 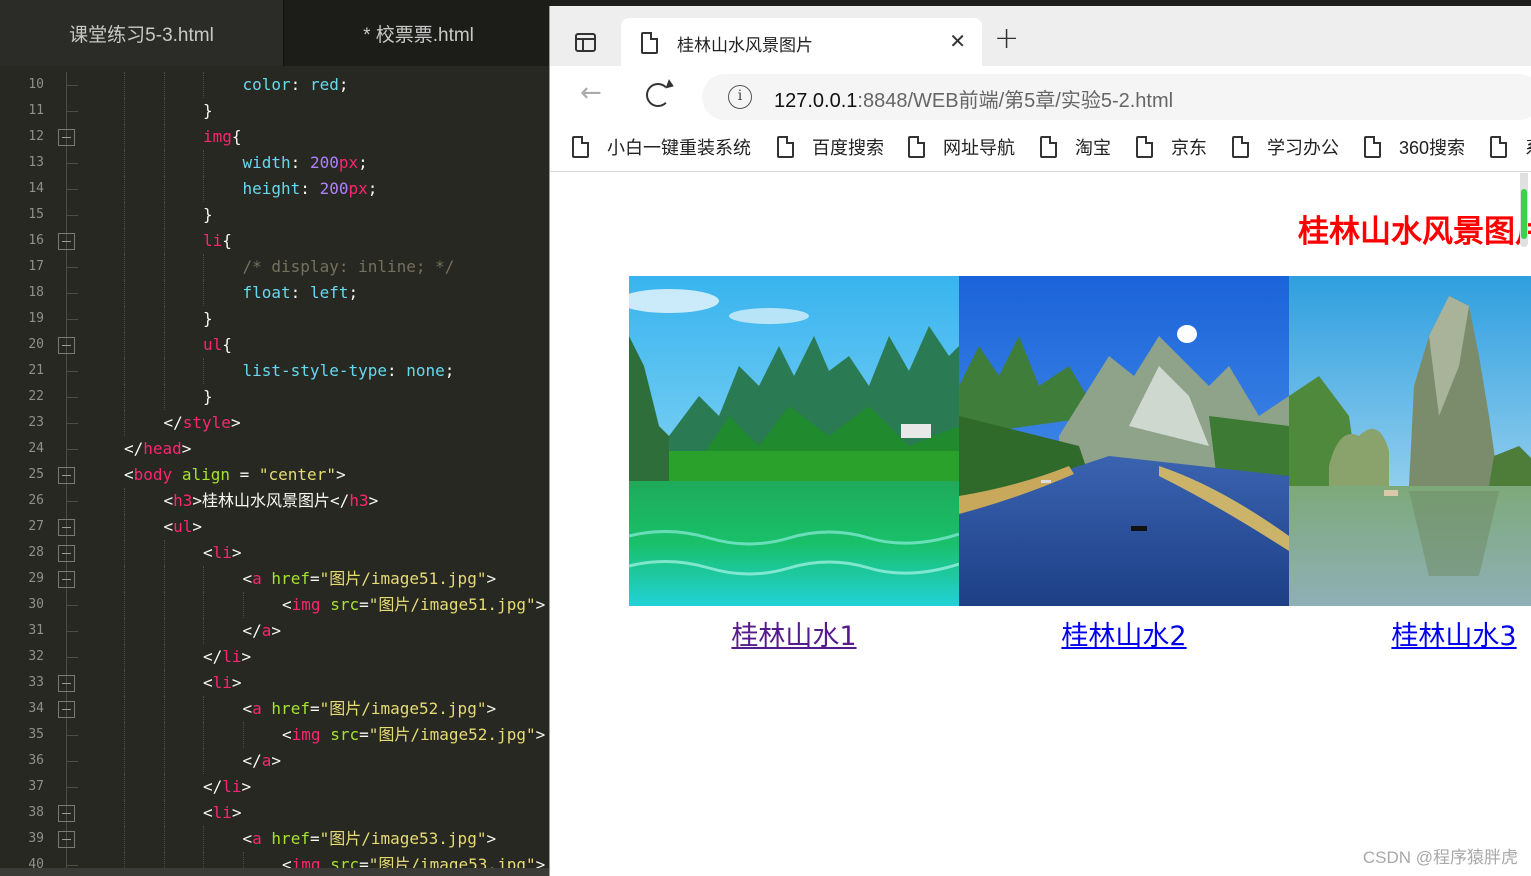 What do you see at coordinates (794, 633) in the screenshot?
I see `gallery-link-1: 桂林山水1` at bounding box center [794, 633].